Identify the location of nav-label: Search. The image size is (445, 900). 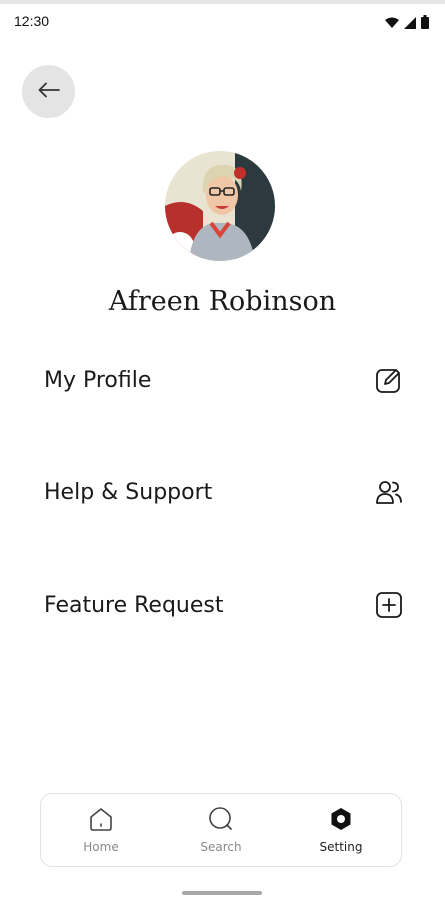
(221, 847).